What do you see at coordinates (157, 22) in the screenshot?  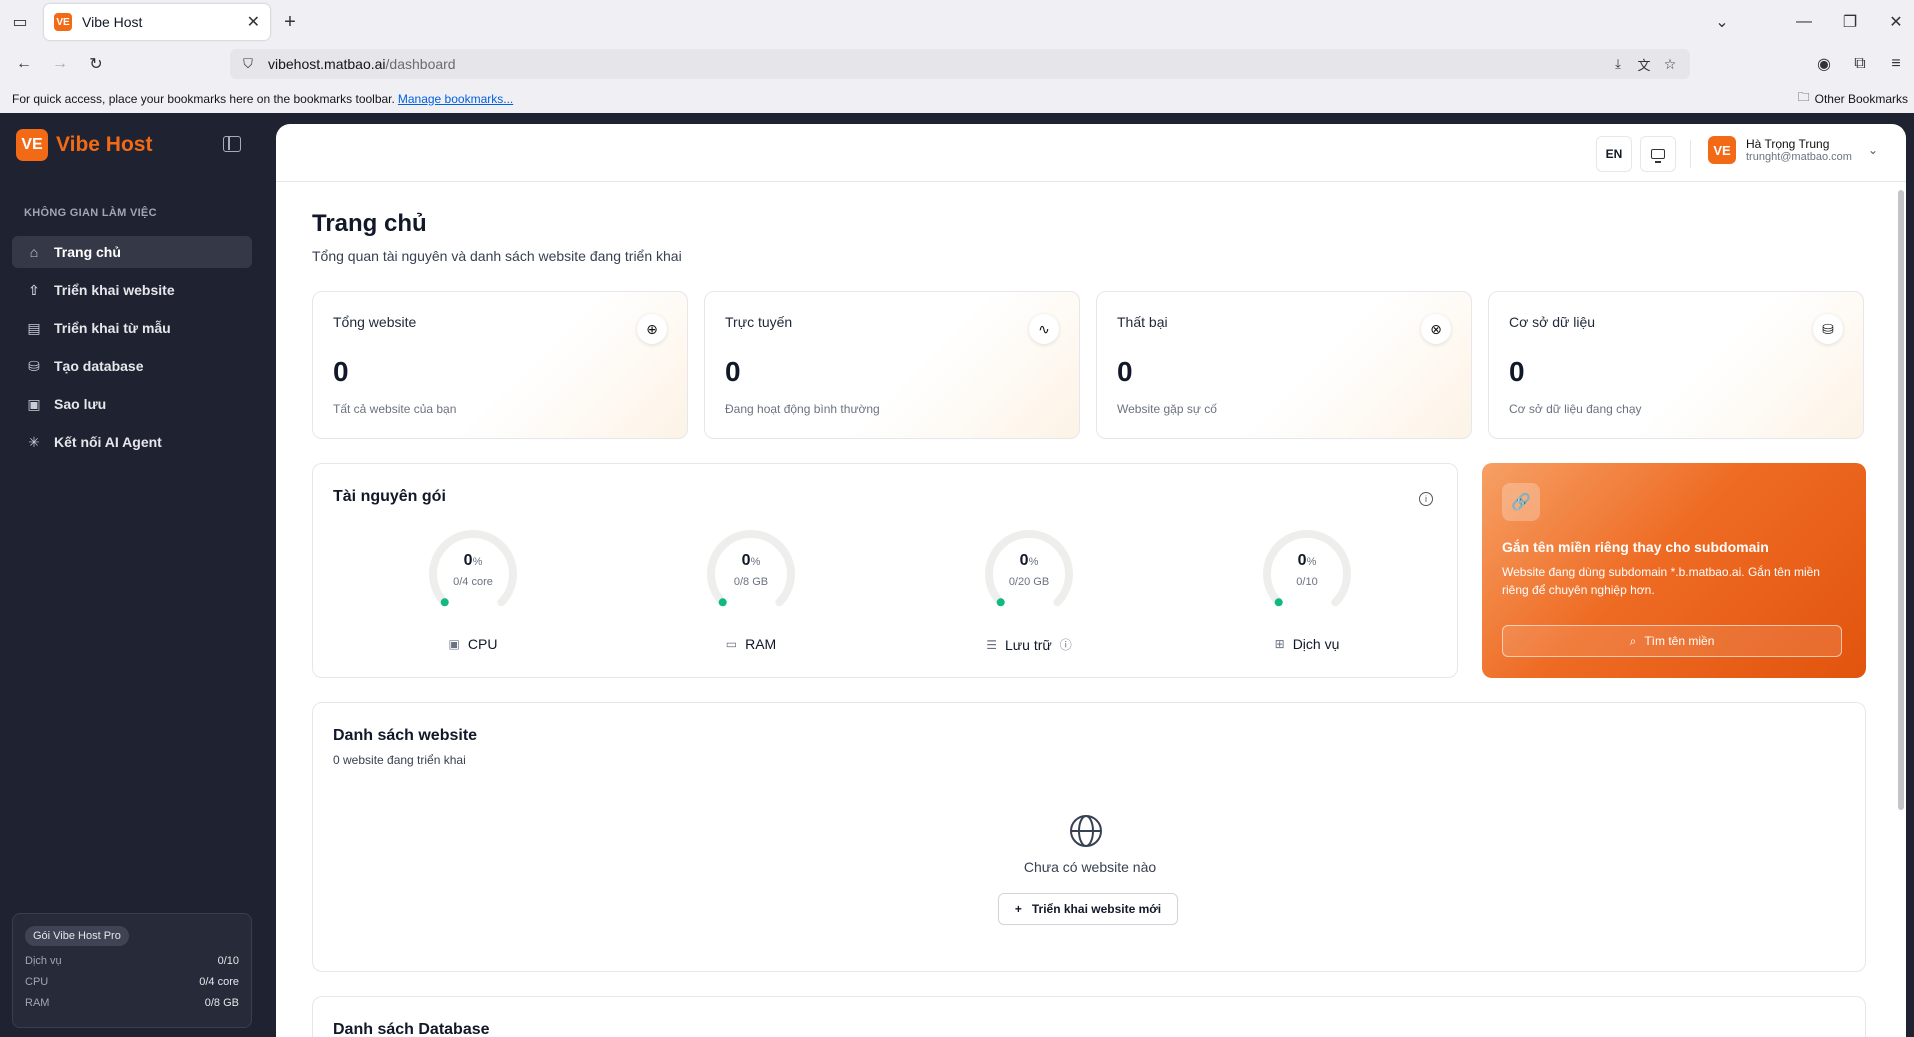 I see `browser-tab: VE Vibe Host ✕` at bounding box center [157, 22].